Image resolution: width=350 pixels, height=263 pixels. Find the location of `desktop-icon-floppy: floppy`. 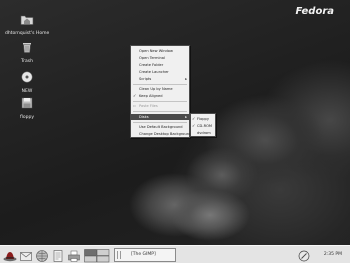

desktop-icon-floppy: floppy is located at coordinates (27, 107).